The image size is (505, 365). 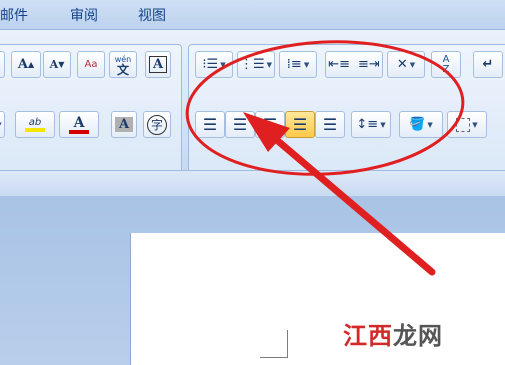 I want to click on watermark: 江西龙网, so click(x=393, y=333).